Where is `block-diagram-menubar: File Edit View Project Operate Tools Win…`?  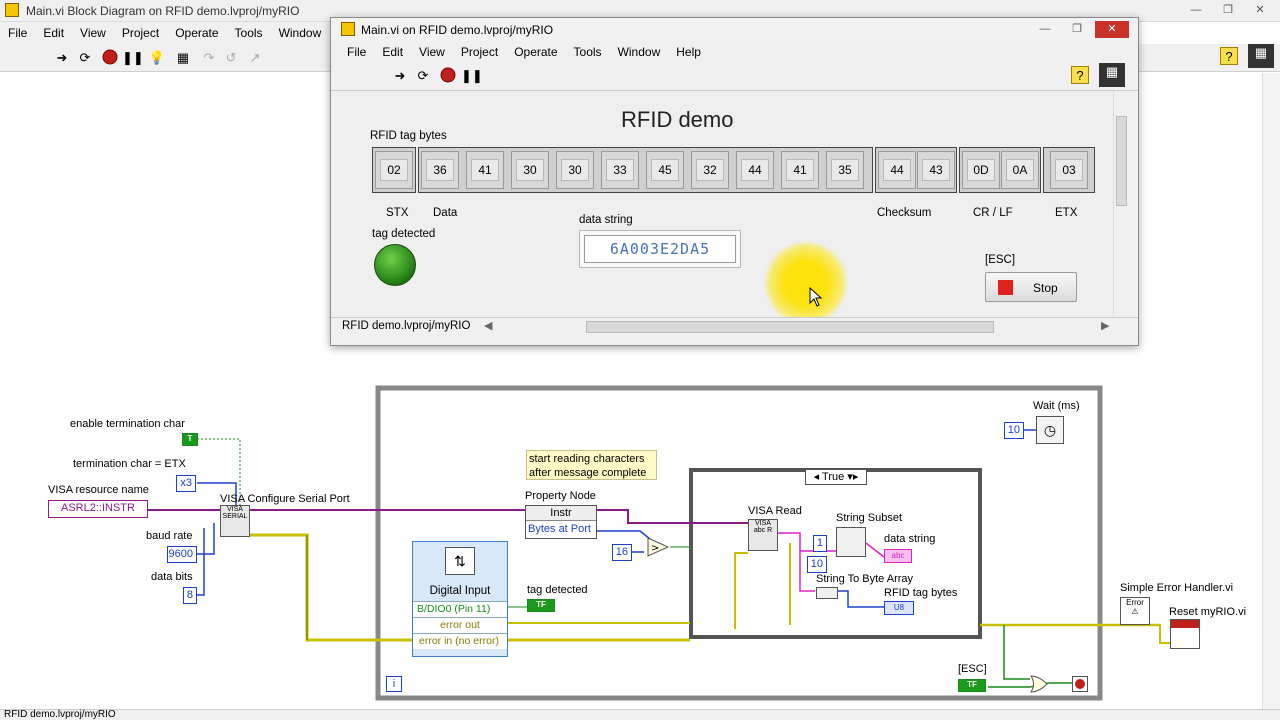
block-diagram-menubar: File Edit View Project Operate Tools Win… is located at coordinates (173, 33).